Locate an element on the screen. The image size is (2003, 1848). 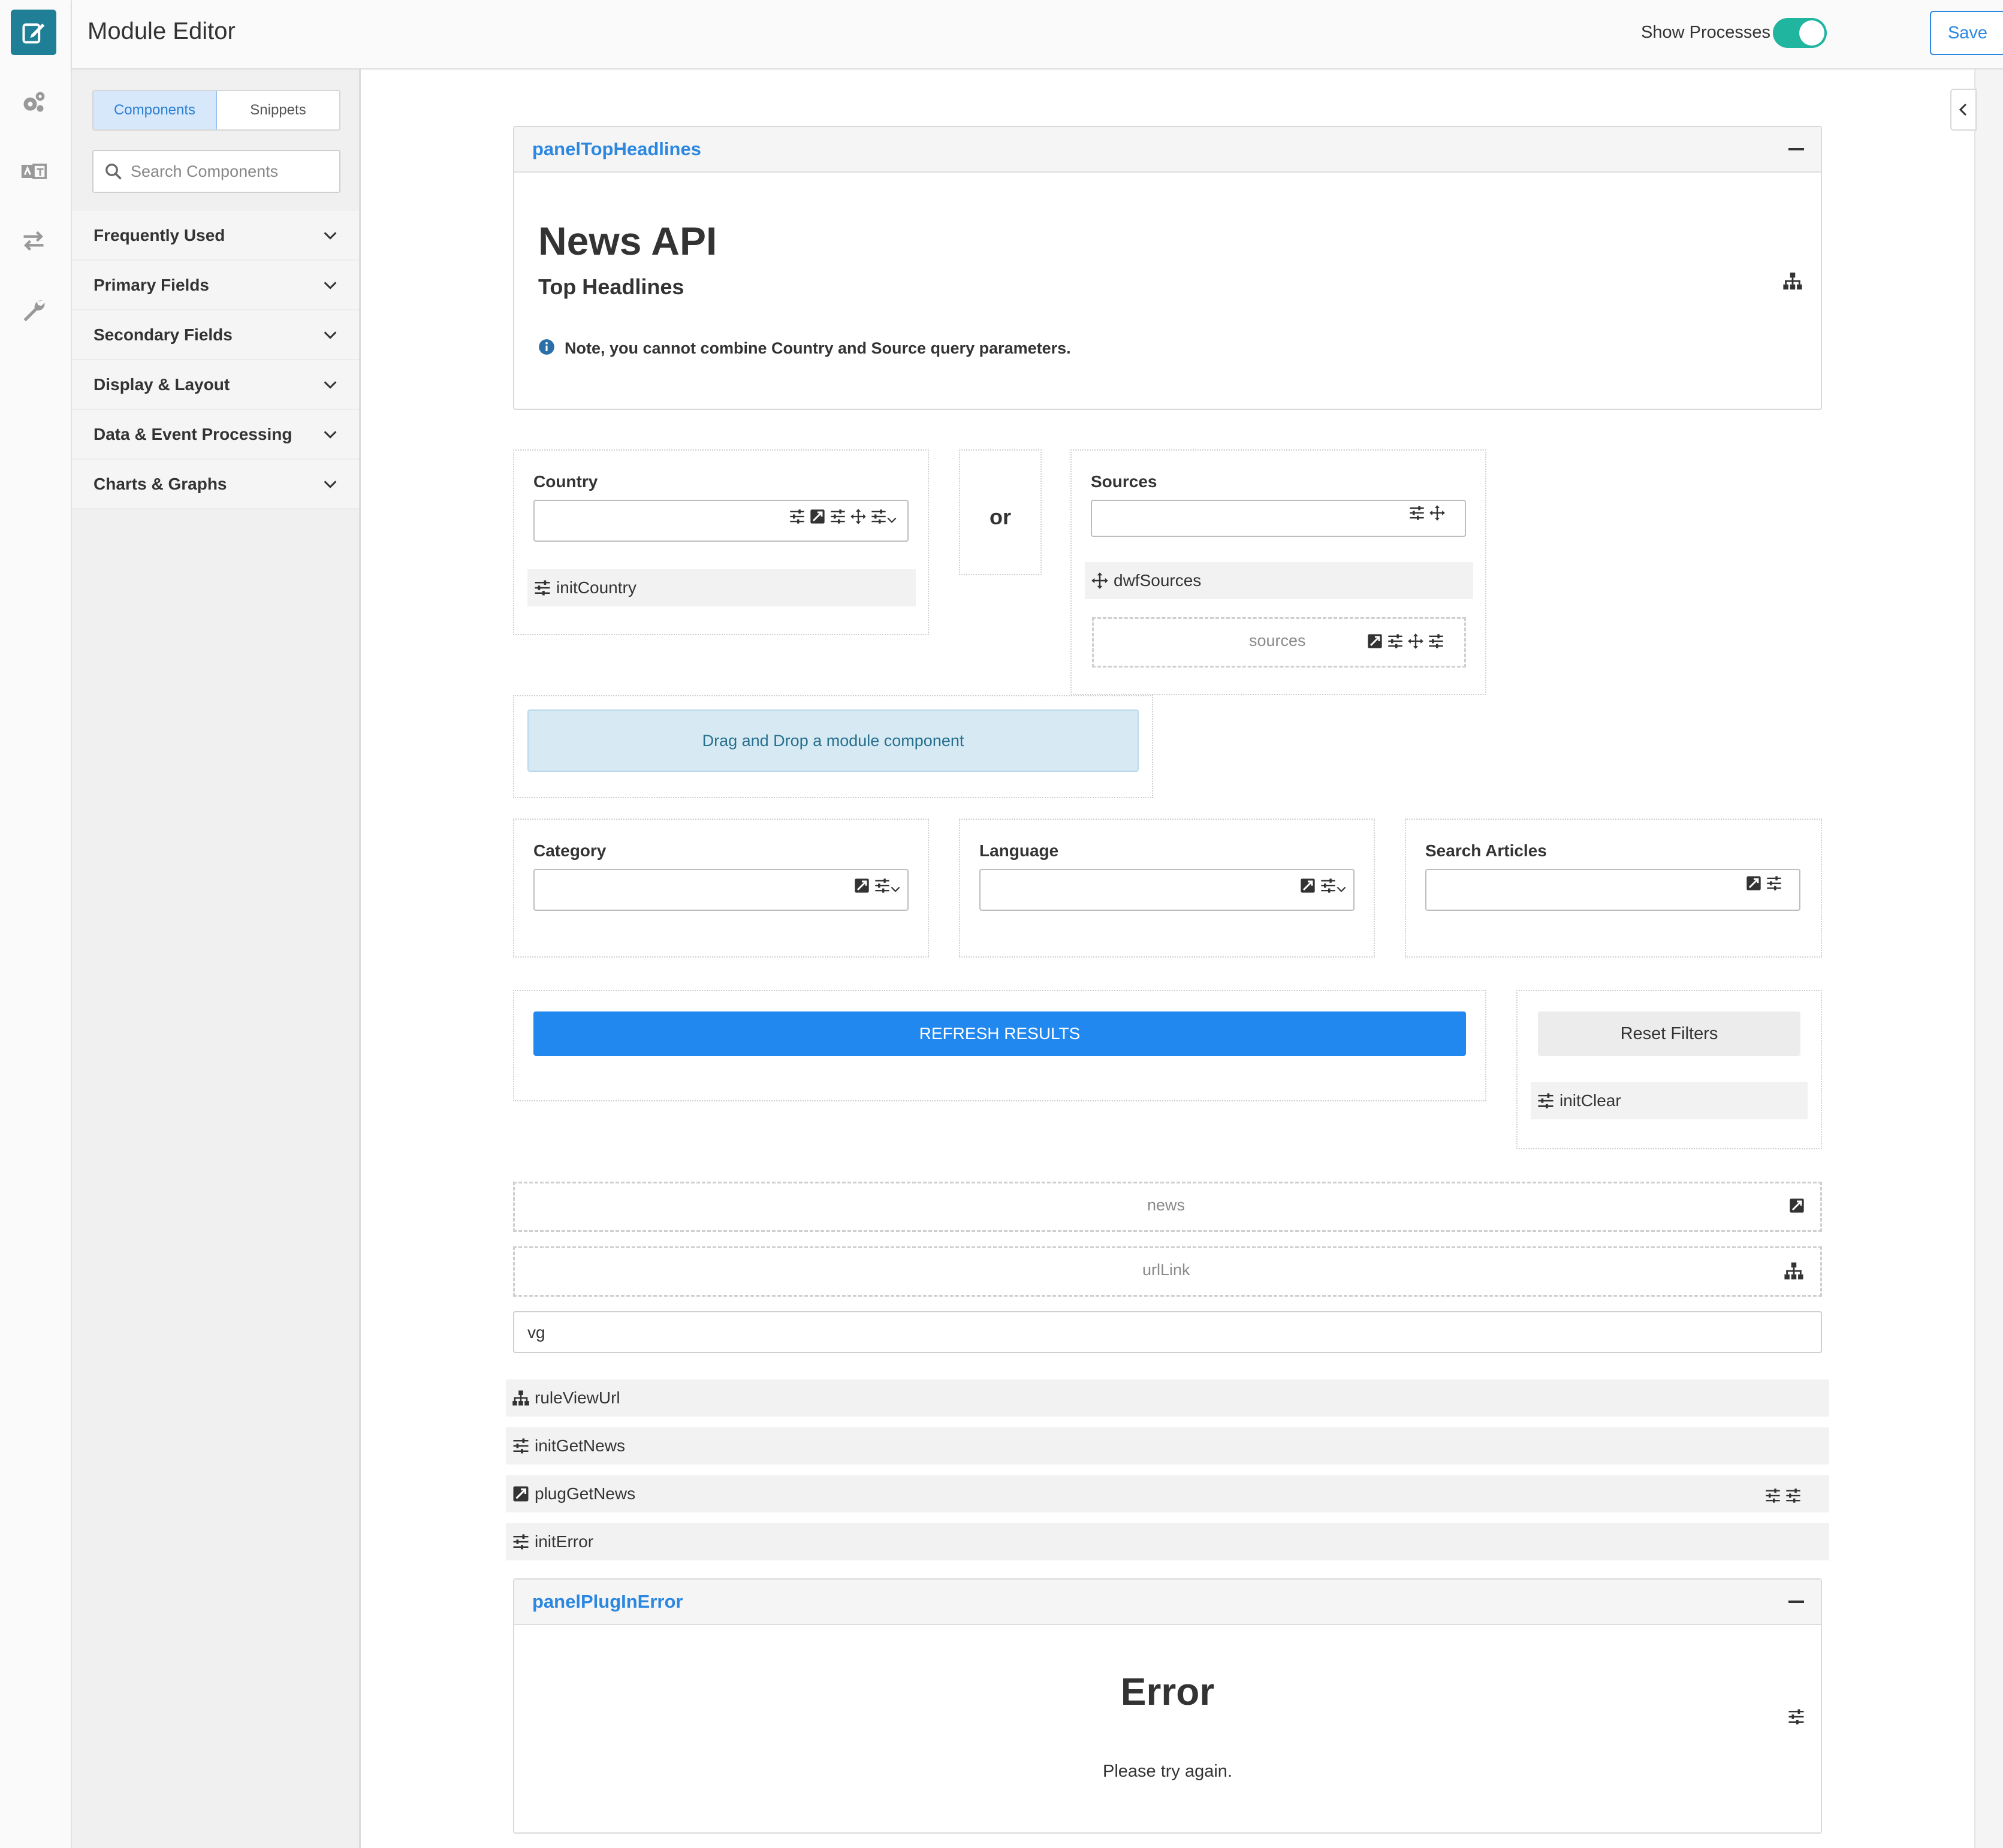
vg-input: vg is located at coordinates (1167, 1332).